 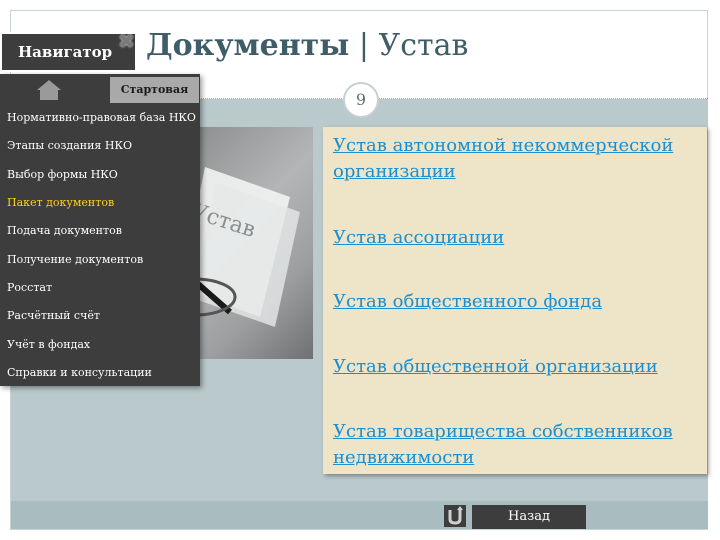 What do you see at coordinates (128, 41) in the screenshot?
I see `close-icon: ✖` at bounding box center [128, 41].